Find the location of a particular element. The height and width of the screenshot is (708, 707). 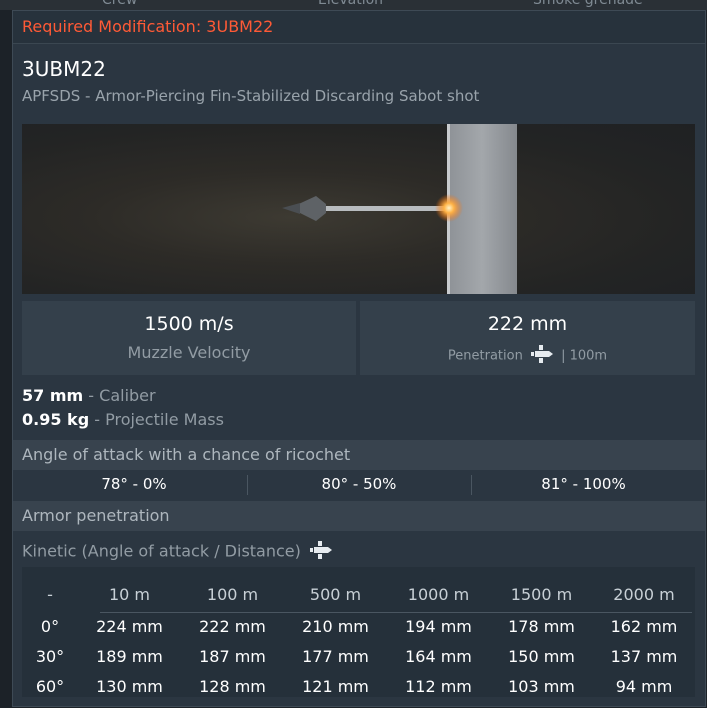

table-header-divider is located at coordinates (396, 612).